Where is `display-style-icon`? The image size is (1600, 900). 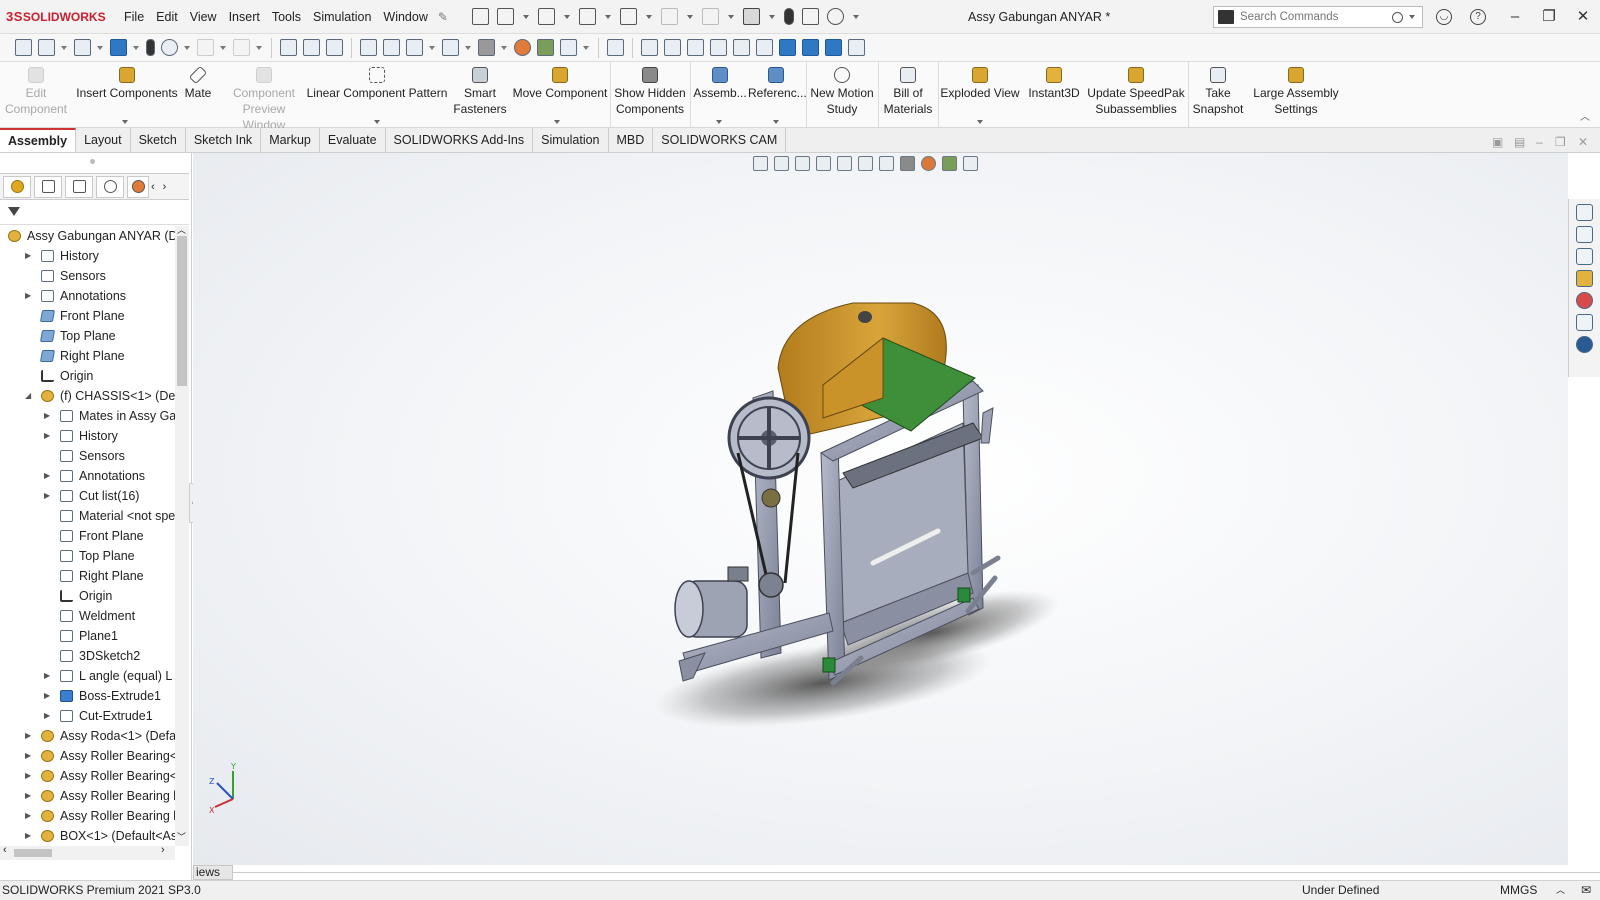
display-style-icon is located at coordinates (886, 163).